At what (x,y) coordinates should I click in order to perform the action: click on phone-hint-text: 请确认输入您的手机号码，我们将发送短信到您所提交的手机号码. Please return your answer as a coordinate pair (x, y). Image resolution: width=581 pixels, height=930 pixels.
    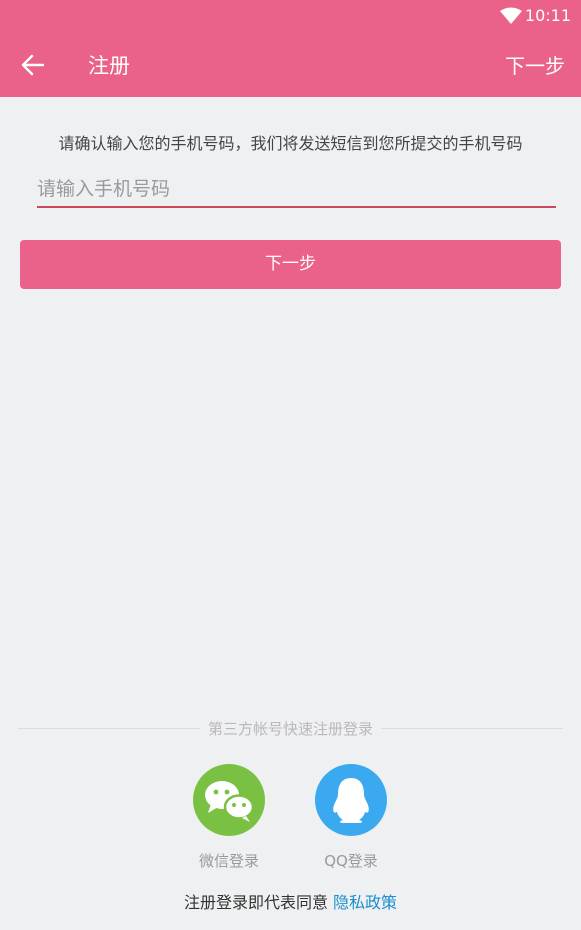
    Looking at the image, I should click on (290, 143).